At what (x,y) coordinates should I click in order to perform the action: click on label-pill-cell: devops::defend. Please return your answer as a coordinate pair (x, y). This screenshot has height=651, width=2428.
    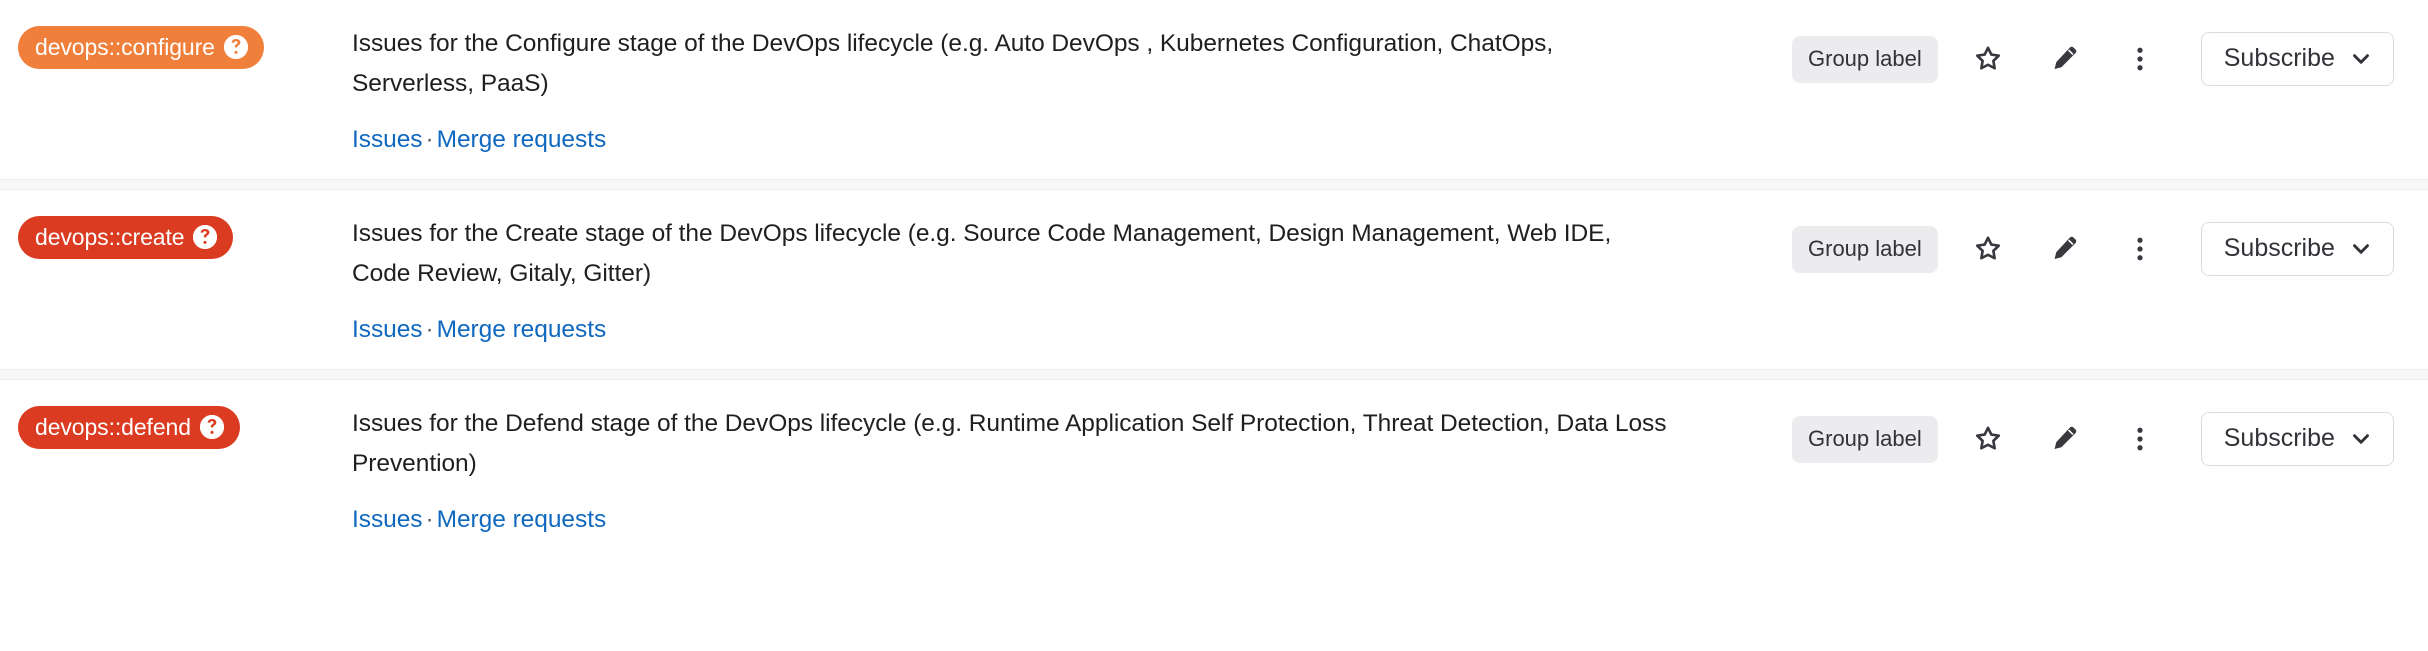
    Looking at the image, I should click on (176, 426).